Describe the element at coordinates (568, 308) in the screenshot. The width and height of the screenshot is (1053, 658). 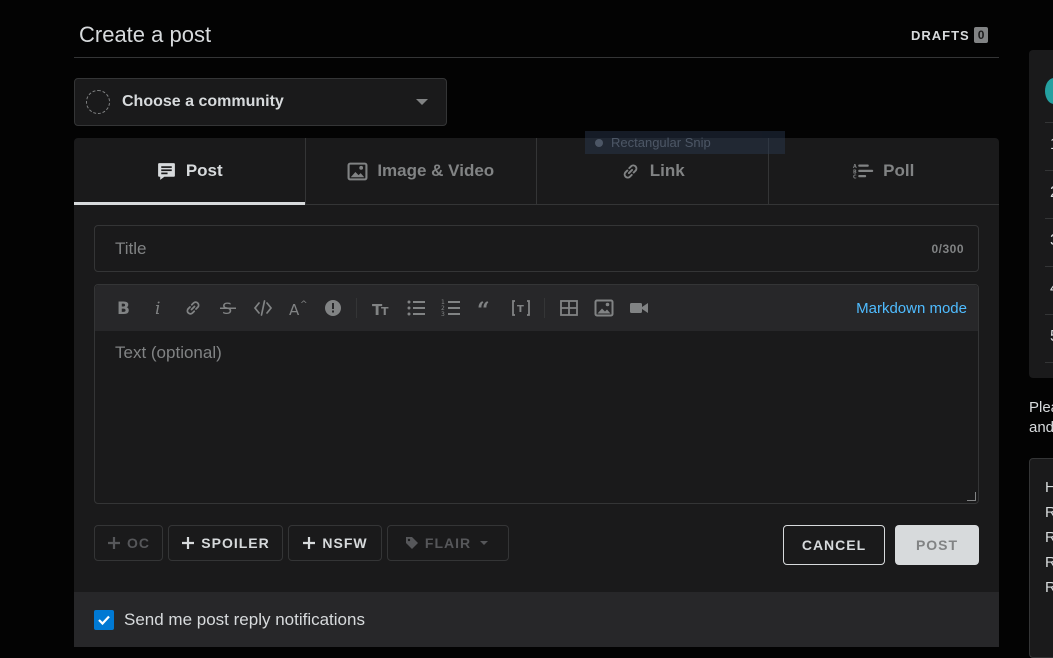
I see `table-icon` at that location.